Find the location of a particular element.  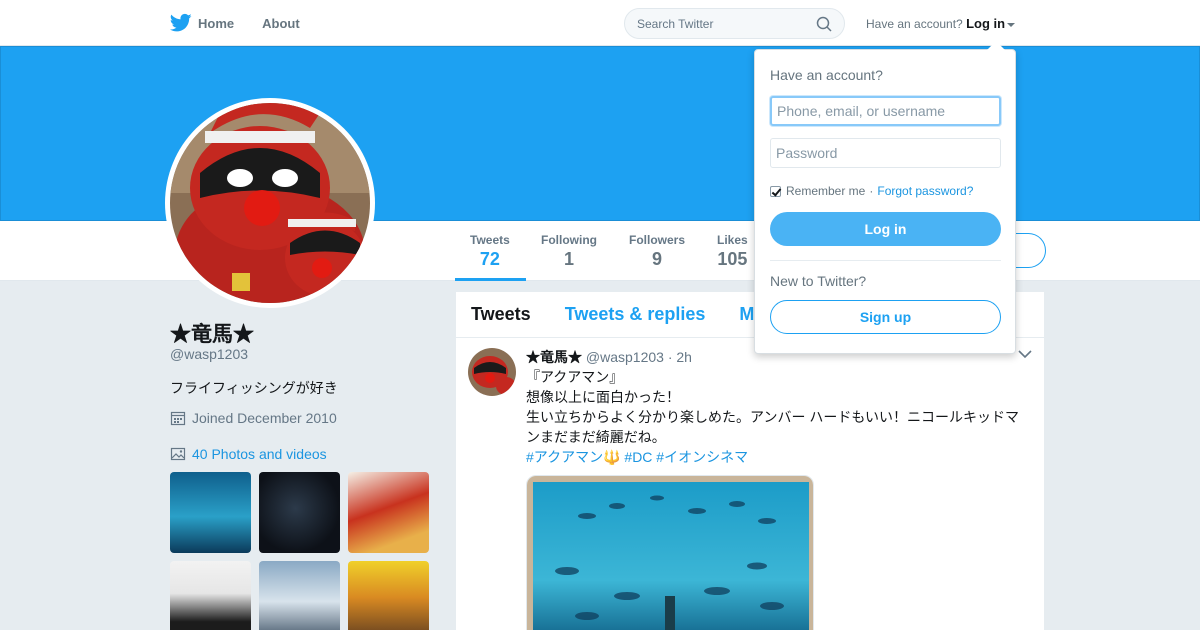

search-icon is located at coordinates (824, 24).